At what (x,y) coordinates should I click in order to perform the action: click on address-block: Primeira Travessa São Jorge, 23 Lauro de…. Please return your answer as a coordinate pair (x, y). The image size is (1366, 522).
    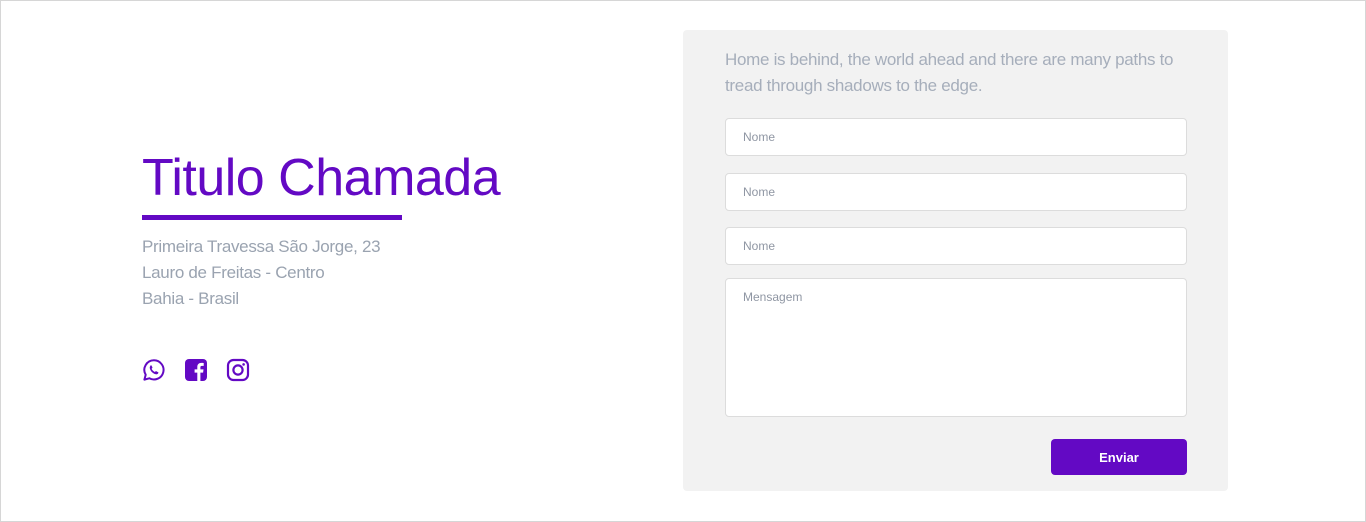
    Looking at the image, I should click on (352, 273).